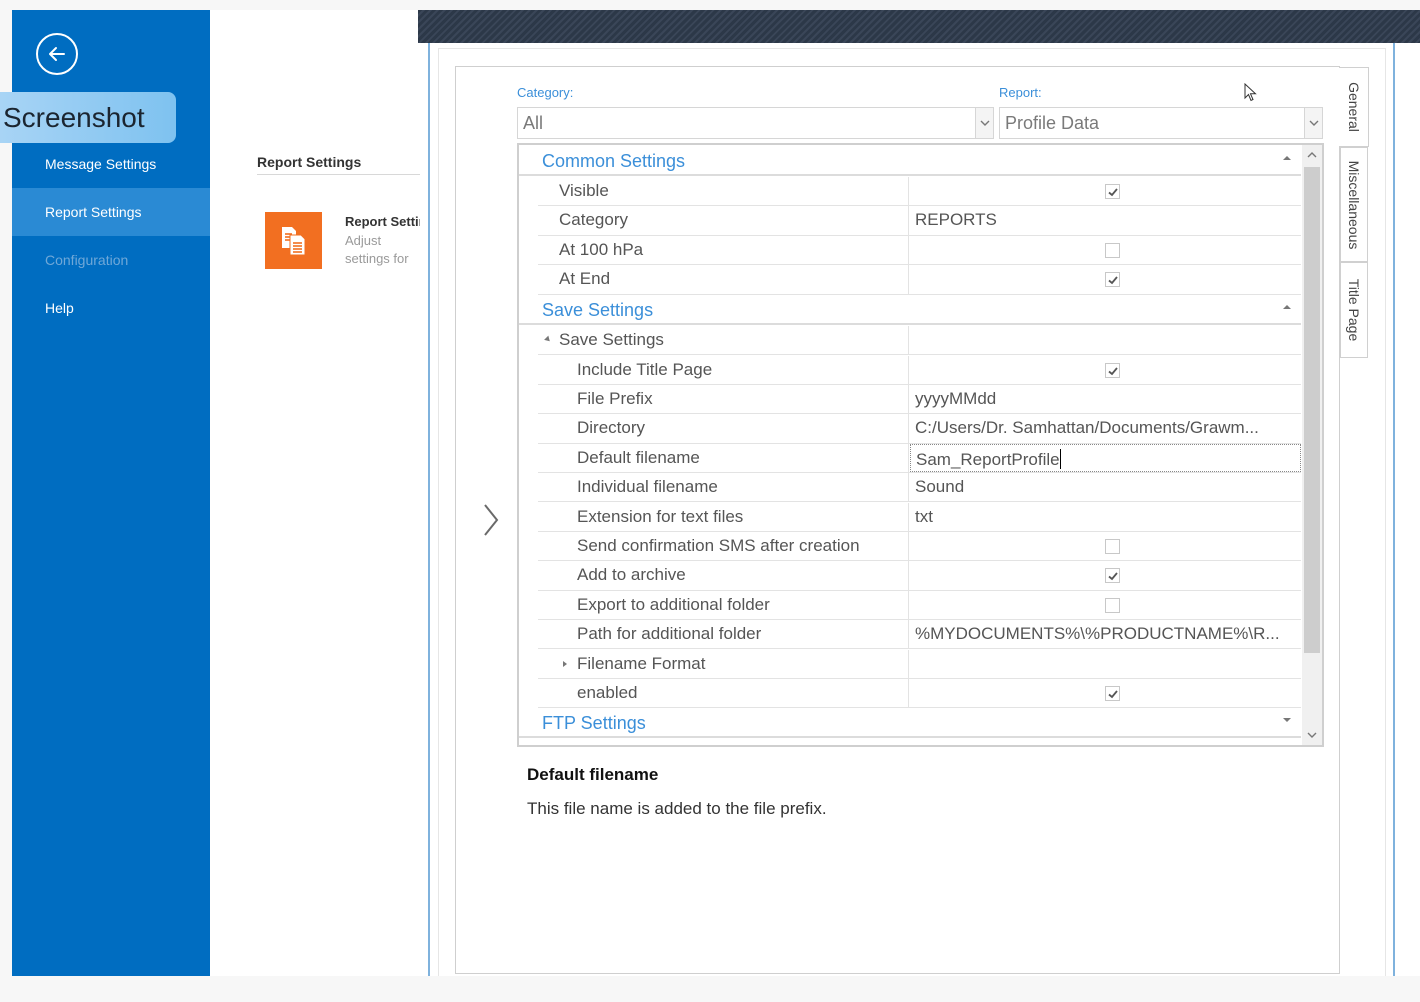  What do you see at coordinates (533, 123) in the screenshot?
I see `category-select-value: All` at bounding box center [533, 123].